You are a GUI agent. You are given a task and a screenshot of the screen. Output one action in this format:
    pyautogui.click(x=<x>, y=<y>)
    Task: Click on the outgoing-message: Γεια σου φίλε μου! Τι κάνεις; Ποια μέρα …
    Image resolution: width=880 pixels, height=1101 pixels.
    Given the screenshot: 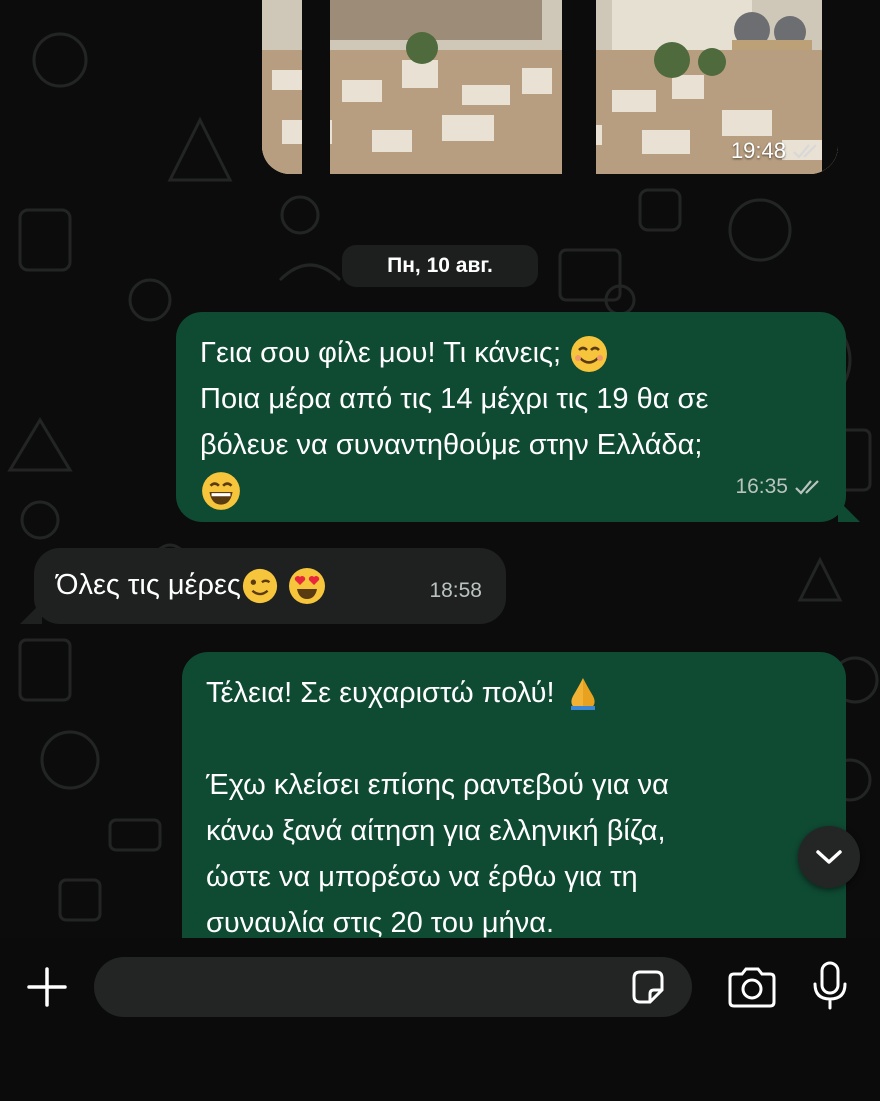 What is the action you would take?
    pyautogui.click(x=511, y=417)
    